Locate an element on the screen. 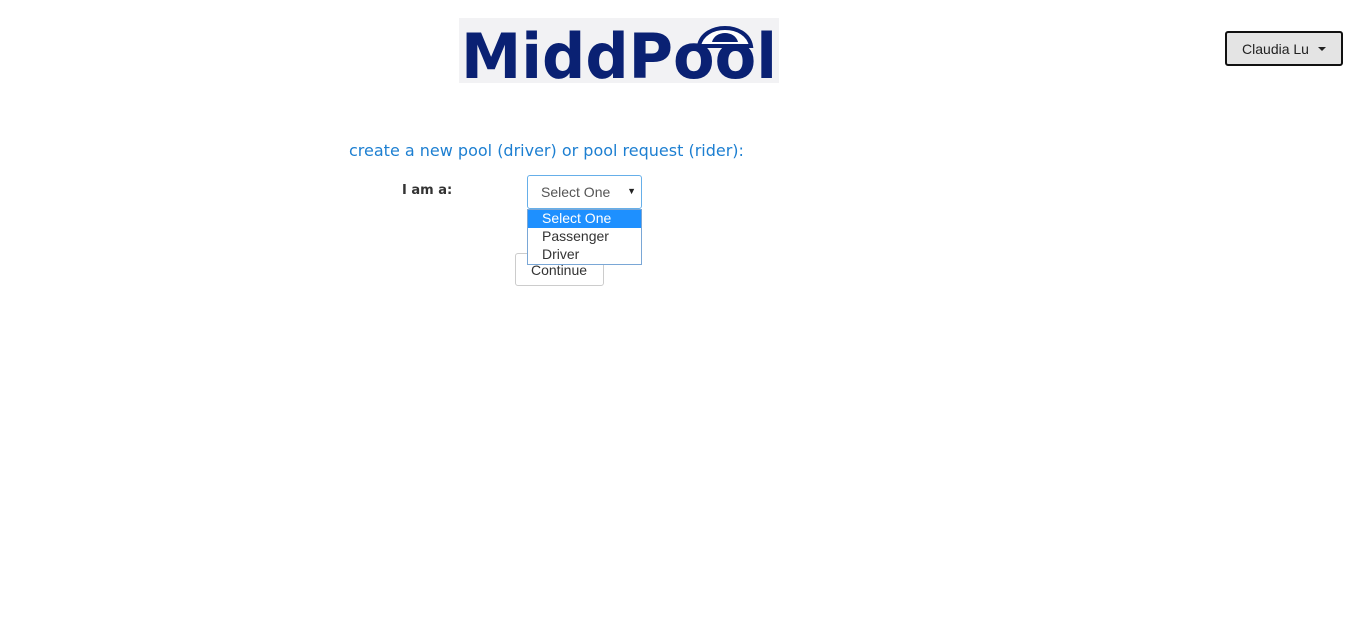 This screenshot has width=1365, height=635. role-option-passenger: Passenger is located at coordinates (584, 237).